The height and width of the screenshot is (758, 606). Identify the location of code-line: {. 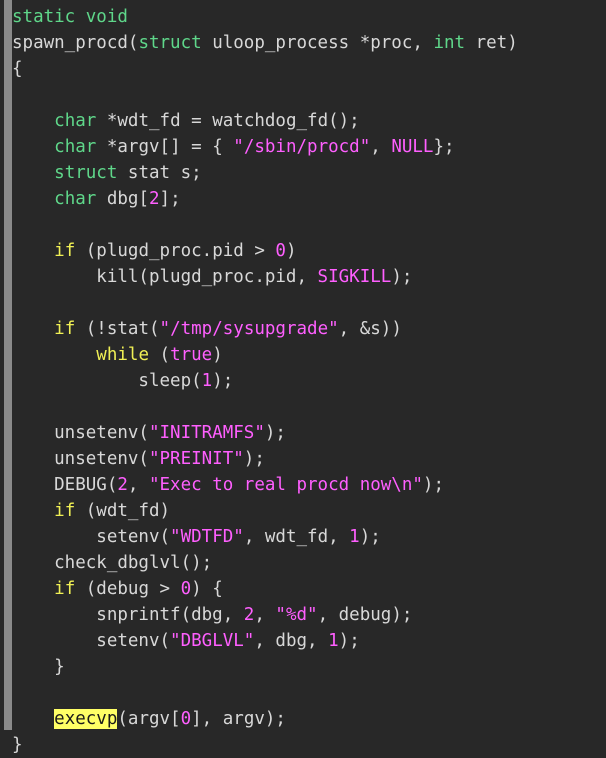
(309, 69).